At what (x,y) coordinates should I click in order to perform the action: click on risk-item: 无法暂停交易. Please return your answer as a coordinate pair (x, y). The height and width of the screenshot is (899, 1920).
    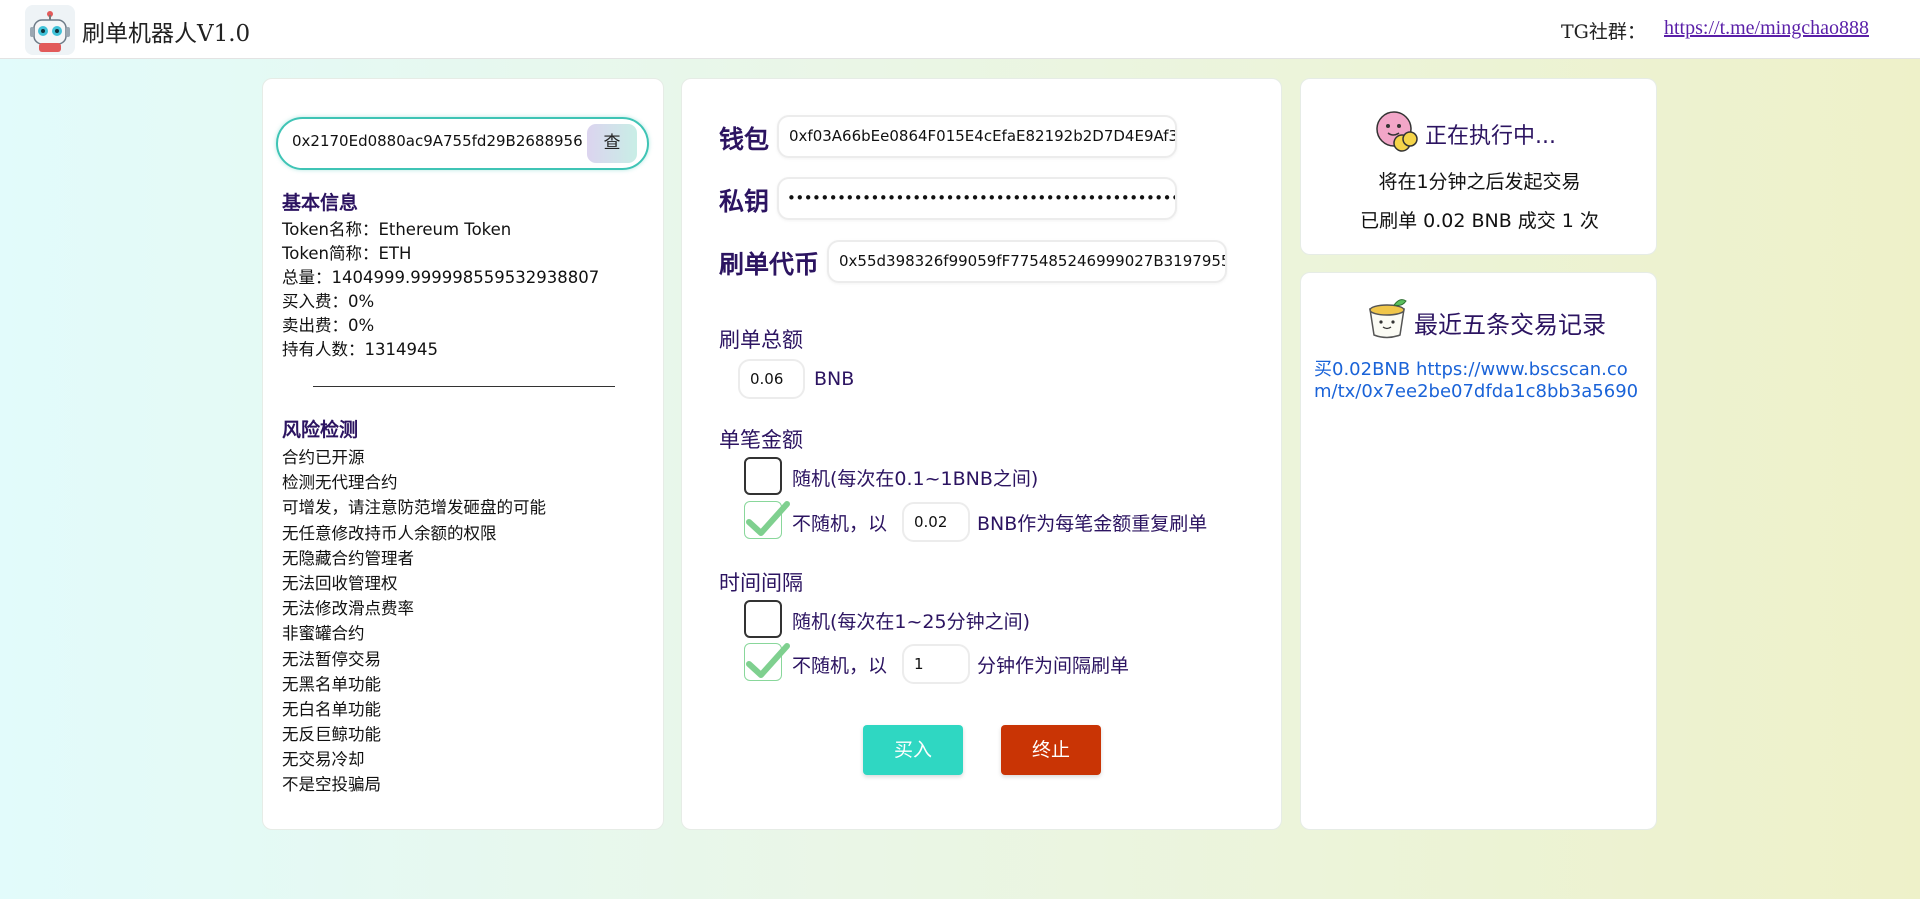
    Looking at the image, I should click on (331, 659).